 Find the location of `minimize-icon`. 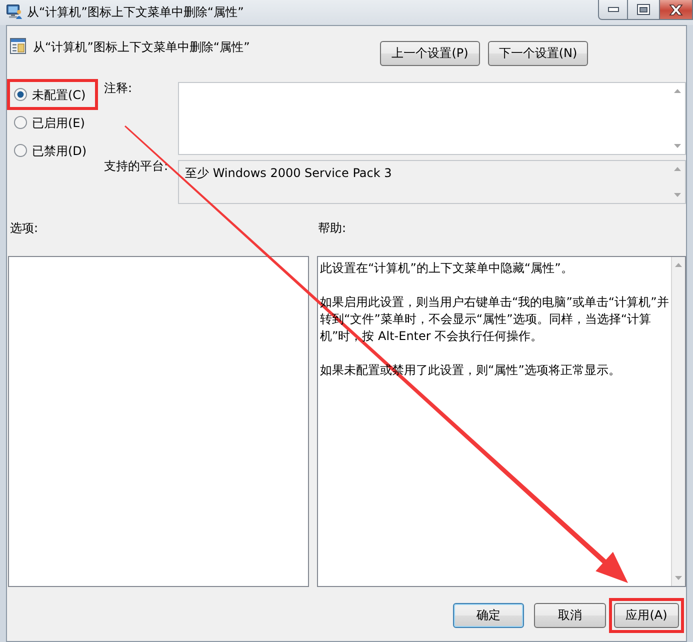

minimize-icon is located at coordinates (613, 9).